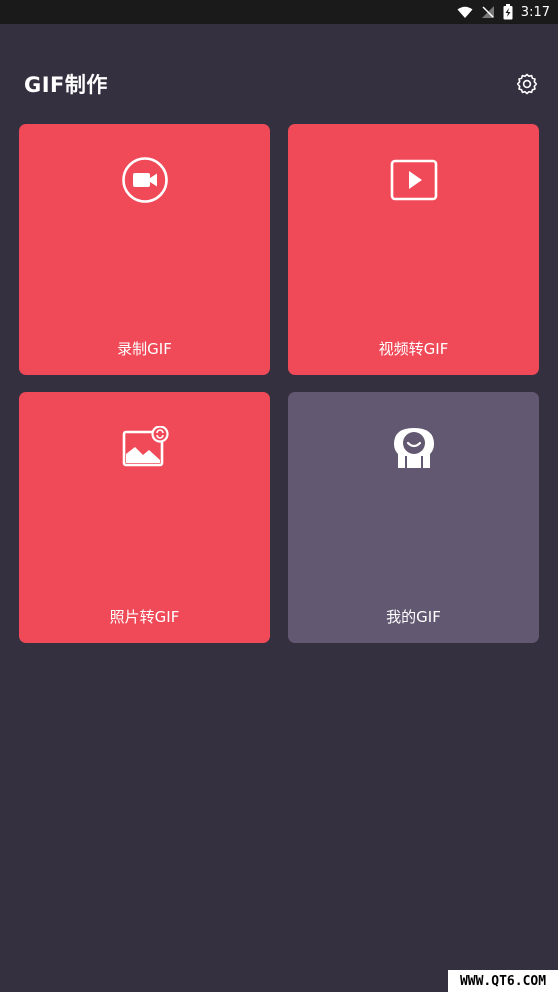  I want to click on record-gif-tile: 录制GIF, so click(144, 249).